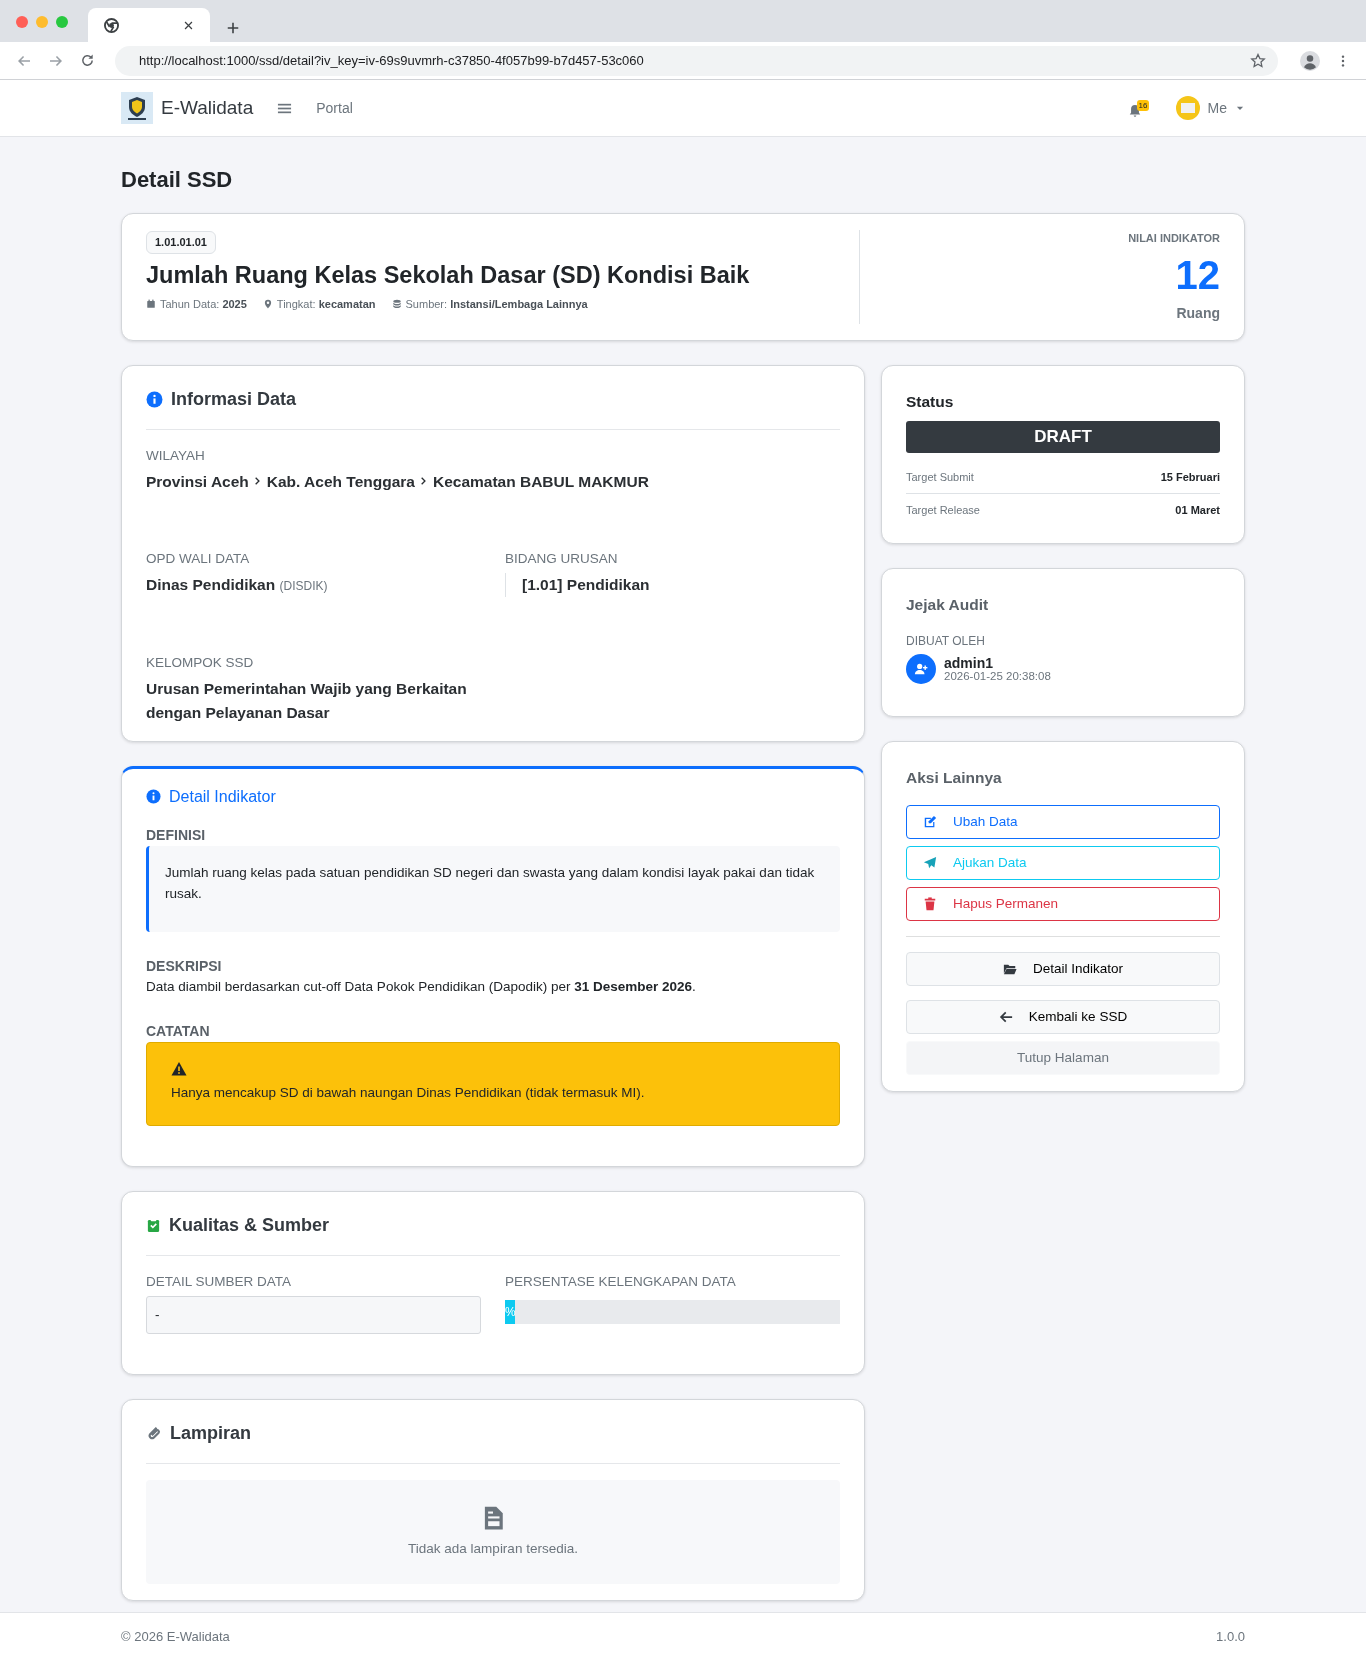 The height and width of the screenshot is (1656, 1366). I want to click on field-label: DEFINISI, so click(176, 835).